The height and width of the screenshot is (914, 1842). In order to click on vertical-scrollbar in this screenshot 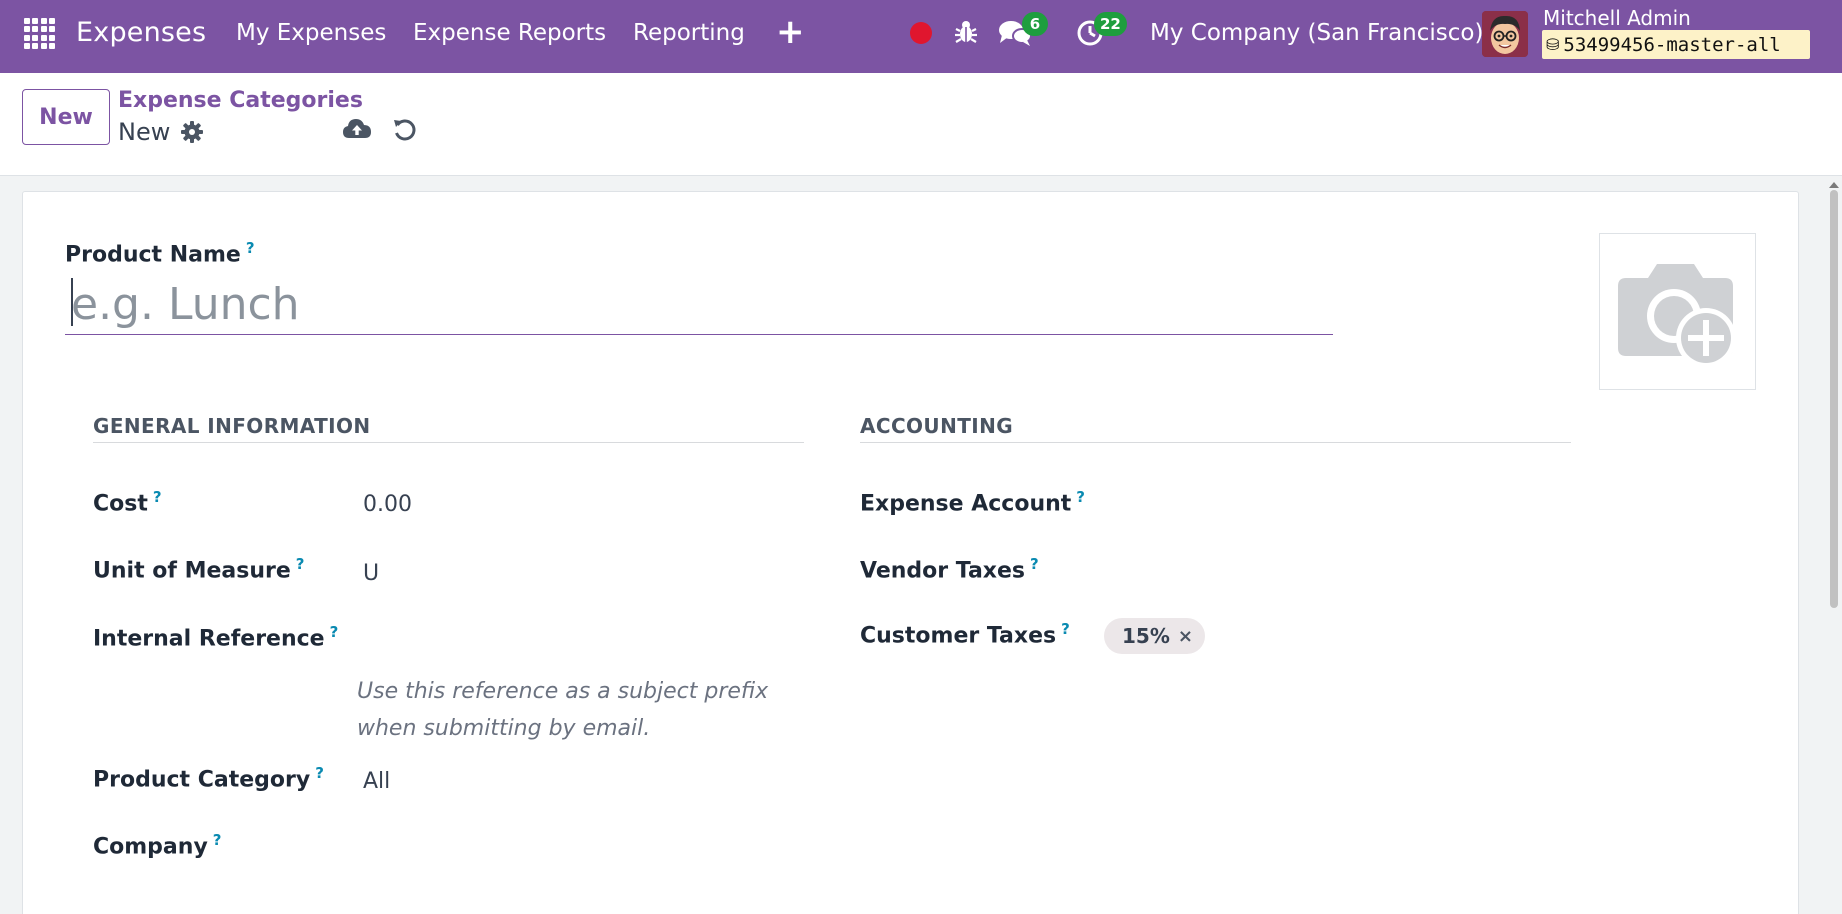, I will do `click(1834, 548)`.